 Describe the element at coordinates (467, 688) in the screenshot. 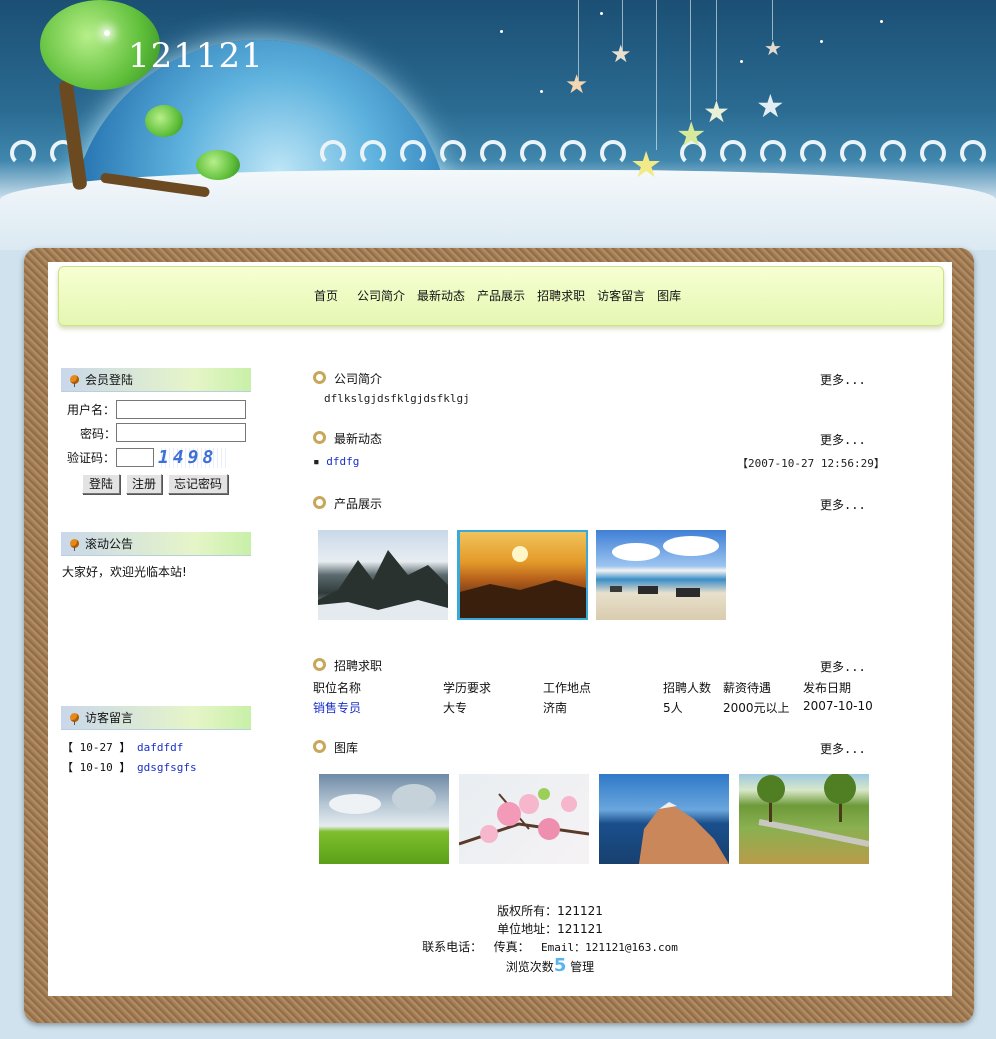

I see `jobs-col-header: 学历要求` at that location.